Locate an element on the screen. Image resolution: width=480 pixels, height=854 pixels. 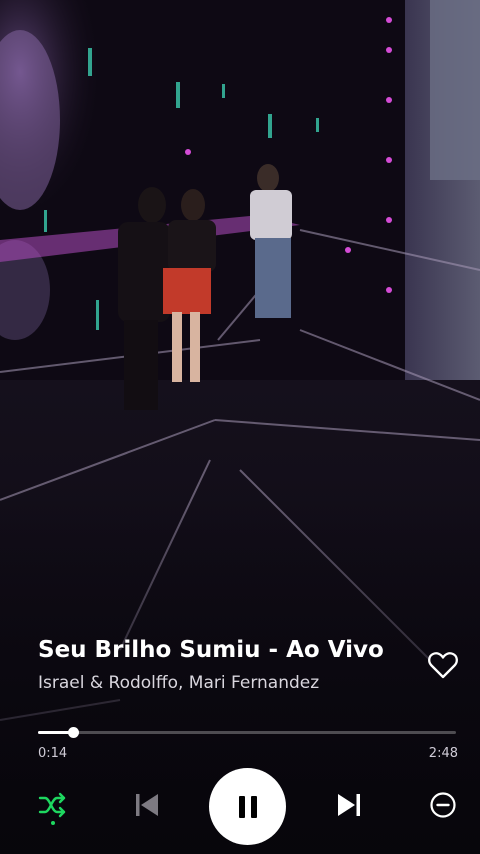
skip-next-icon is located at coordinates (349, 805).